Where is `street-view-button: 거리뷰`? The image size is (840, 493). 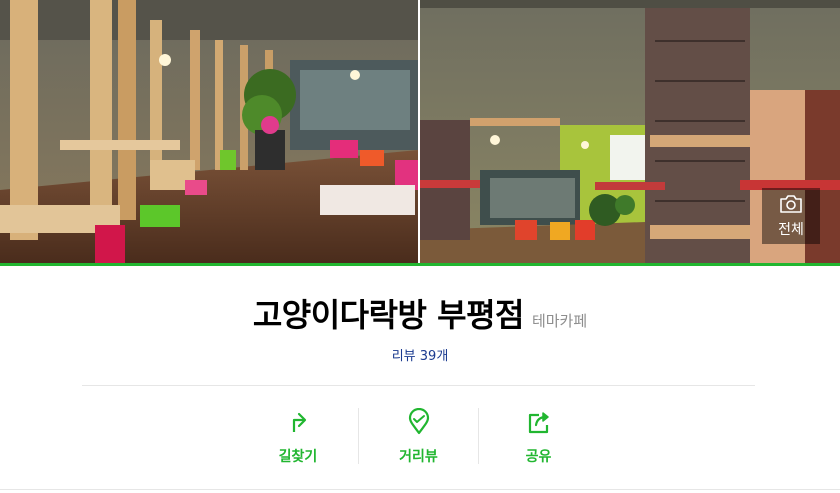 street-view-button: 거리뷰 is located at coordinates (418, 436).